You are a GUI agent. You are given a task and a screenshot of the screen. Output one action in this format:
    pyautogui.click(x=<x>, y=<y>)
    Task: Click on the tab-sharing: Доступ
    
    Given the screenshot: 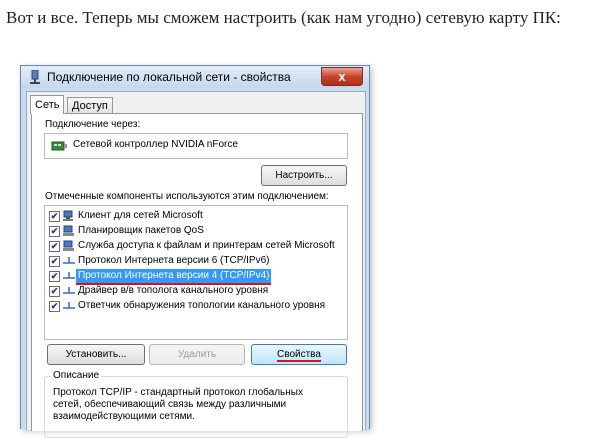 What is the action you would take?
    pyautogui.click(x=90, y=105)
    